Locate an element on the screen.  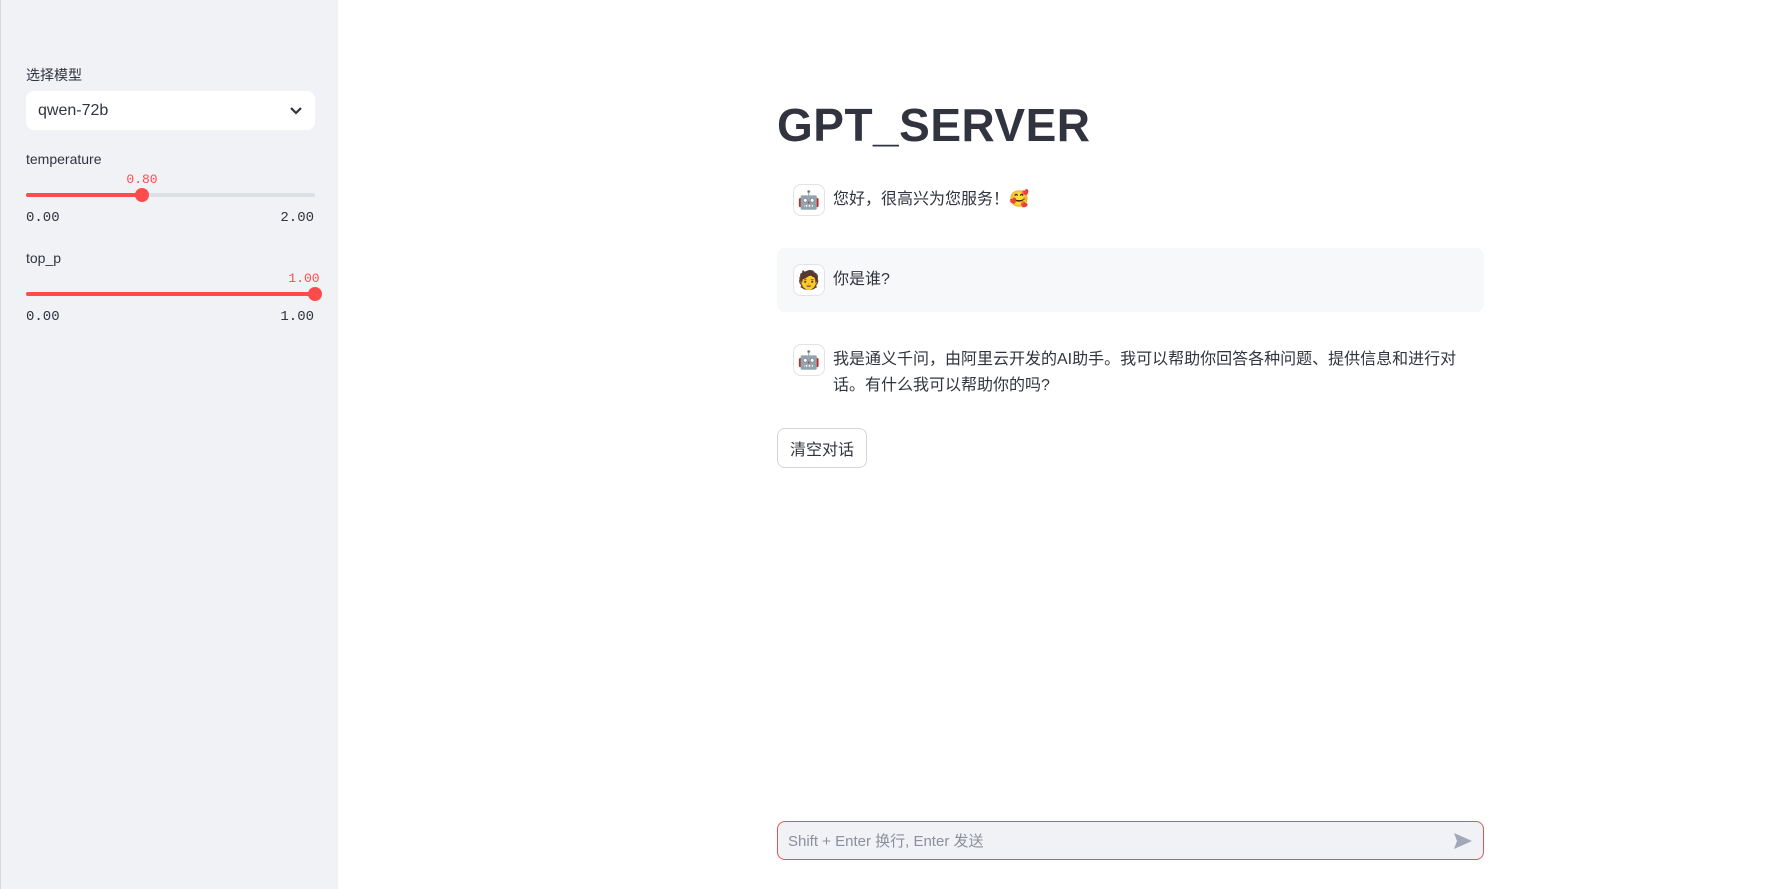
top-p-slider-thumb is located at coordinates (315, 294).